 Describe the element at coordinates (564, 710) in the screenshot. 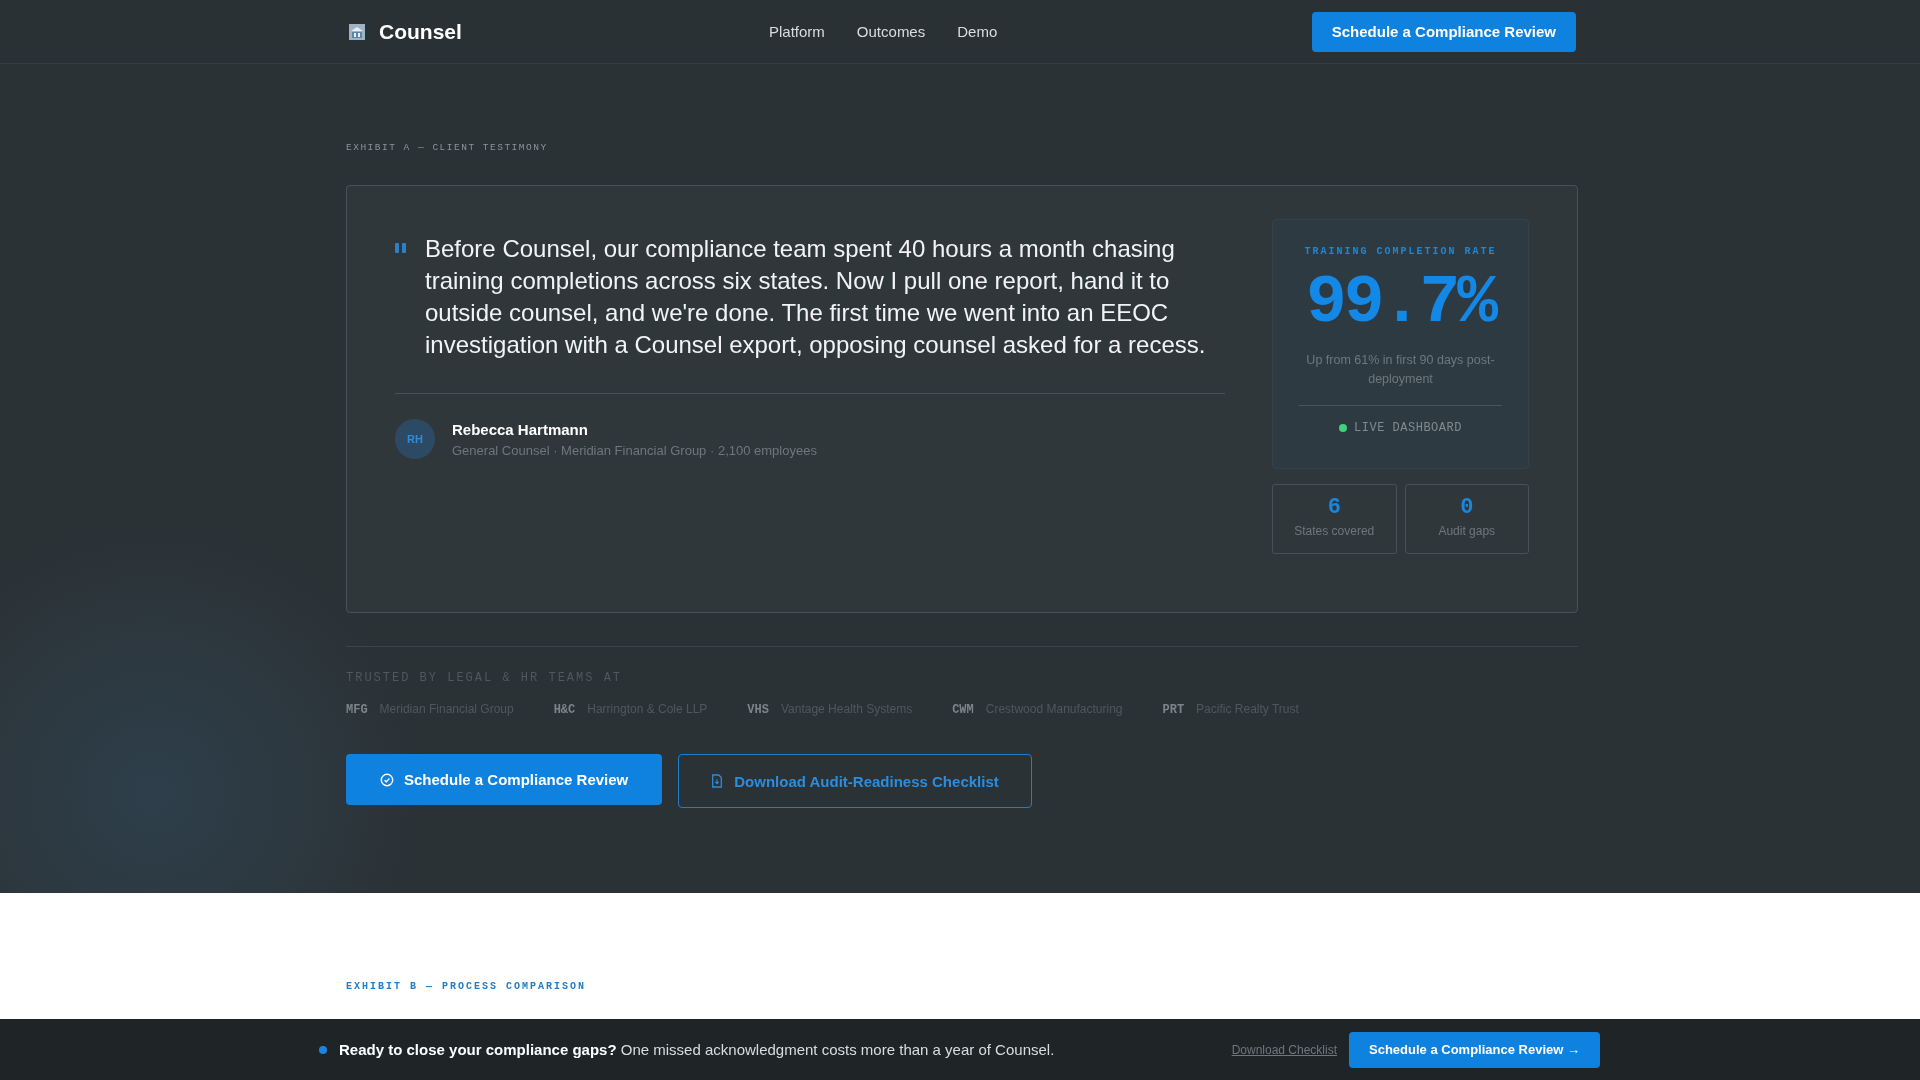

I see `client-abbreviation: H&C` at that location.